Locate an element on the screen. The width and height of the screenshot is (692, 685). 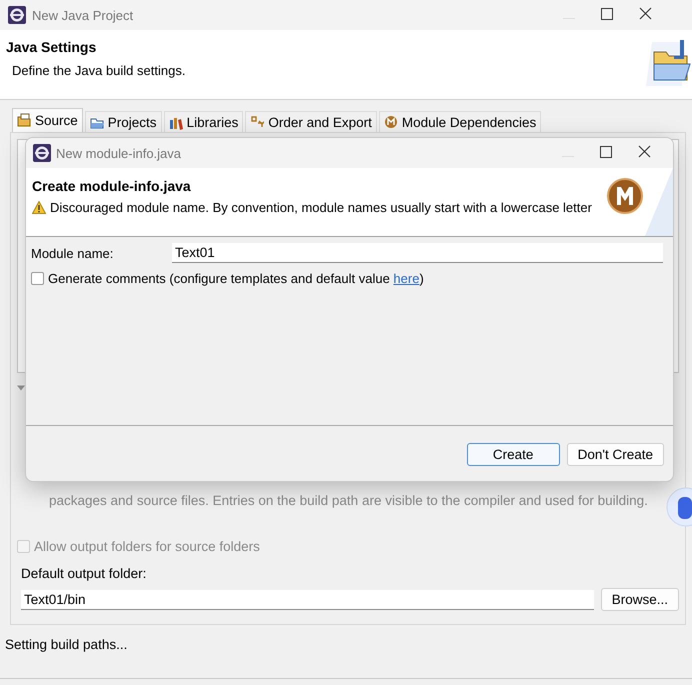
tab: Module Dependencies is located at coordinates (460, 121).